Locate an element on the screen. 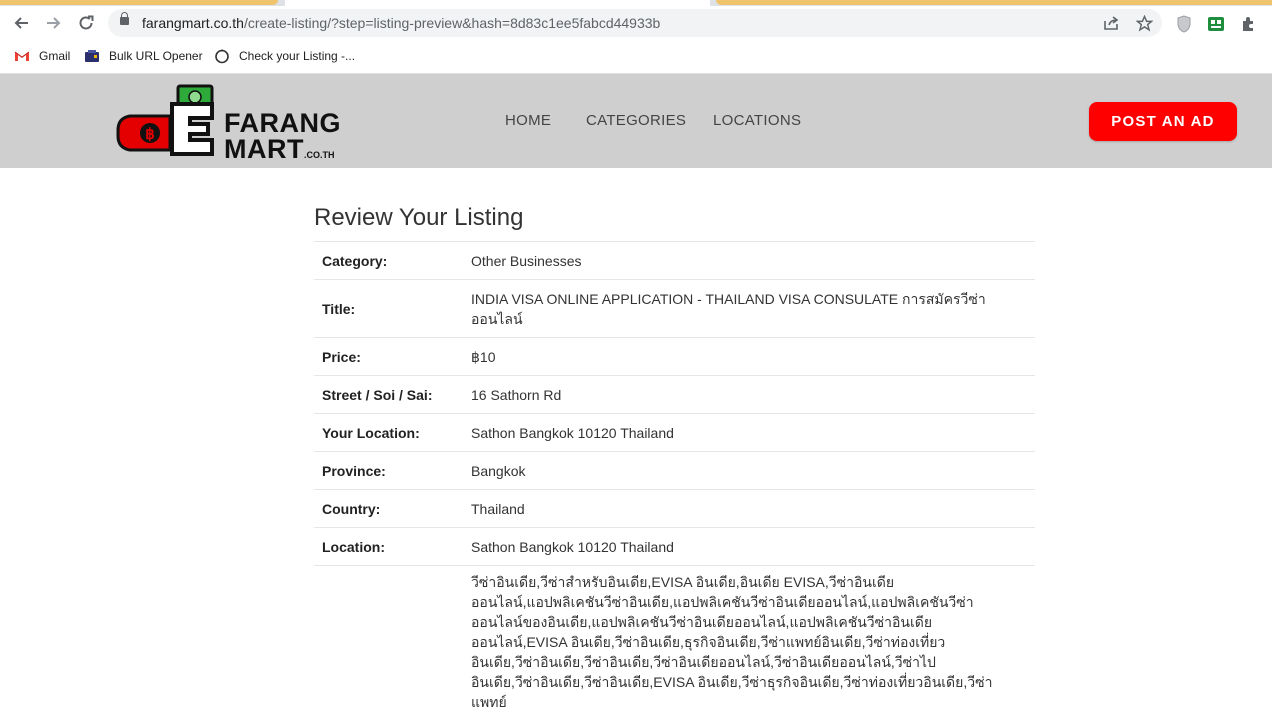 The width and height of the screenshot is (1272, 713). nav-categories: CATEGORIES is located at coordinates (636, 120).